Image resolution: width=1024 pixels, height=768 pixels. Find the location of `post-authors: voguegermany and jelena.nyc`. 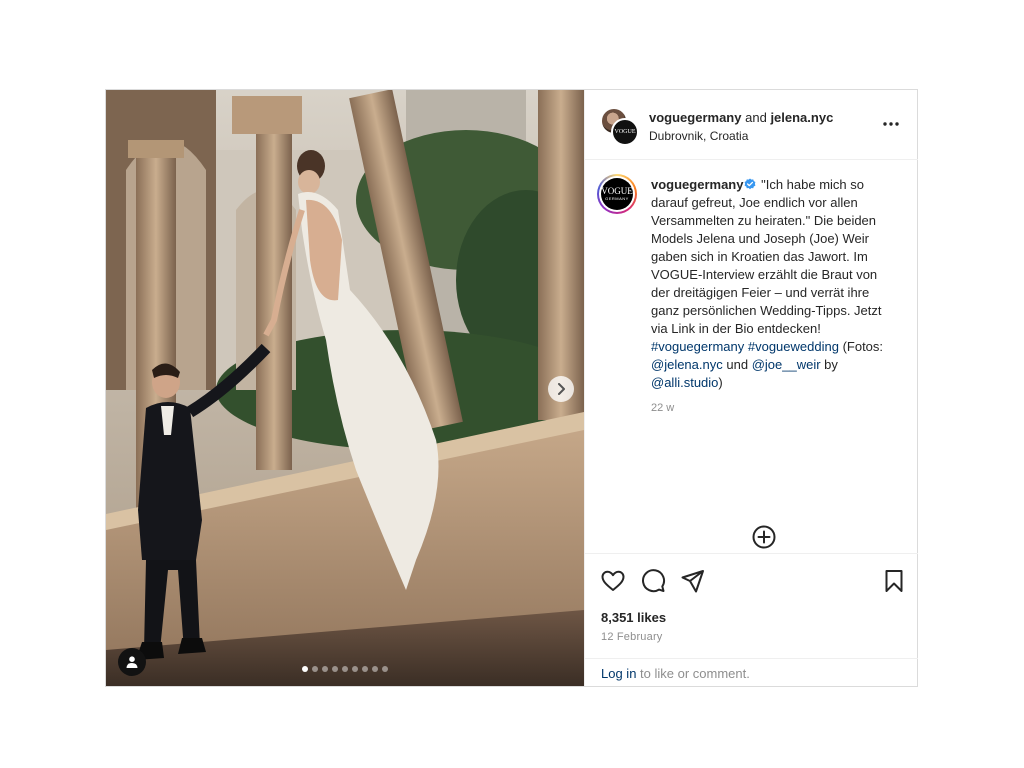

post-authors: voguegermany and jelena.nyc is located at coordinates (741, 117).